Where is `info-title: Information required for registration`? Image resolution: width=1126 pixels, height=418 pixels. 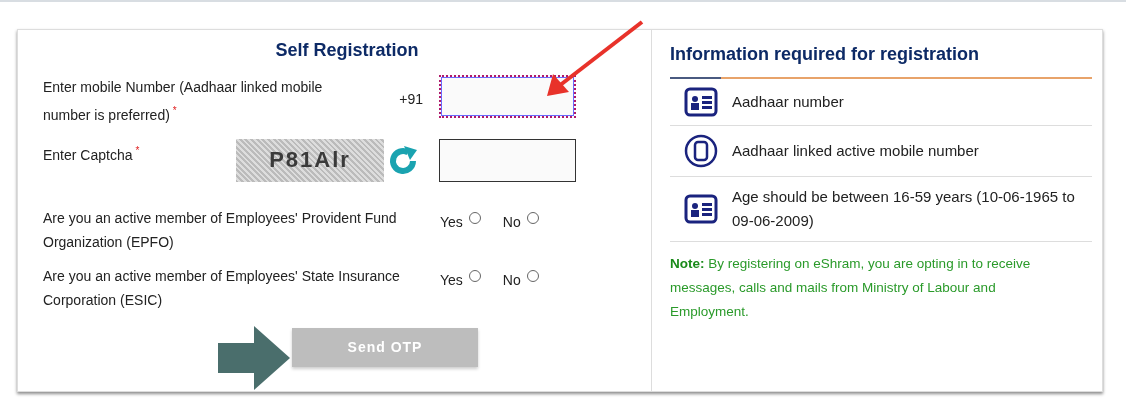 info-title: Information required for registration is located at coordinates (825, 54).